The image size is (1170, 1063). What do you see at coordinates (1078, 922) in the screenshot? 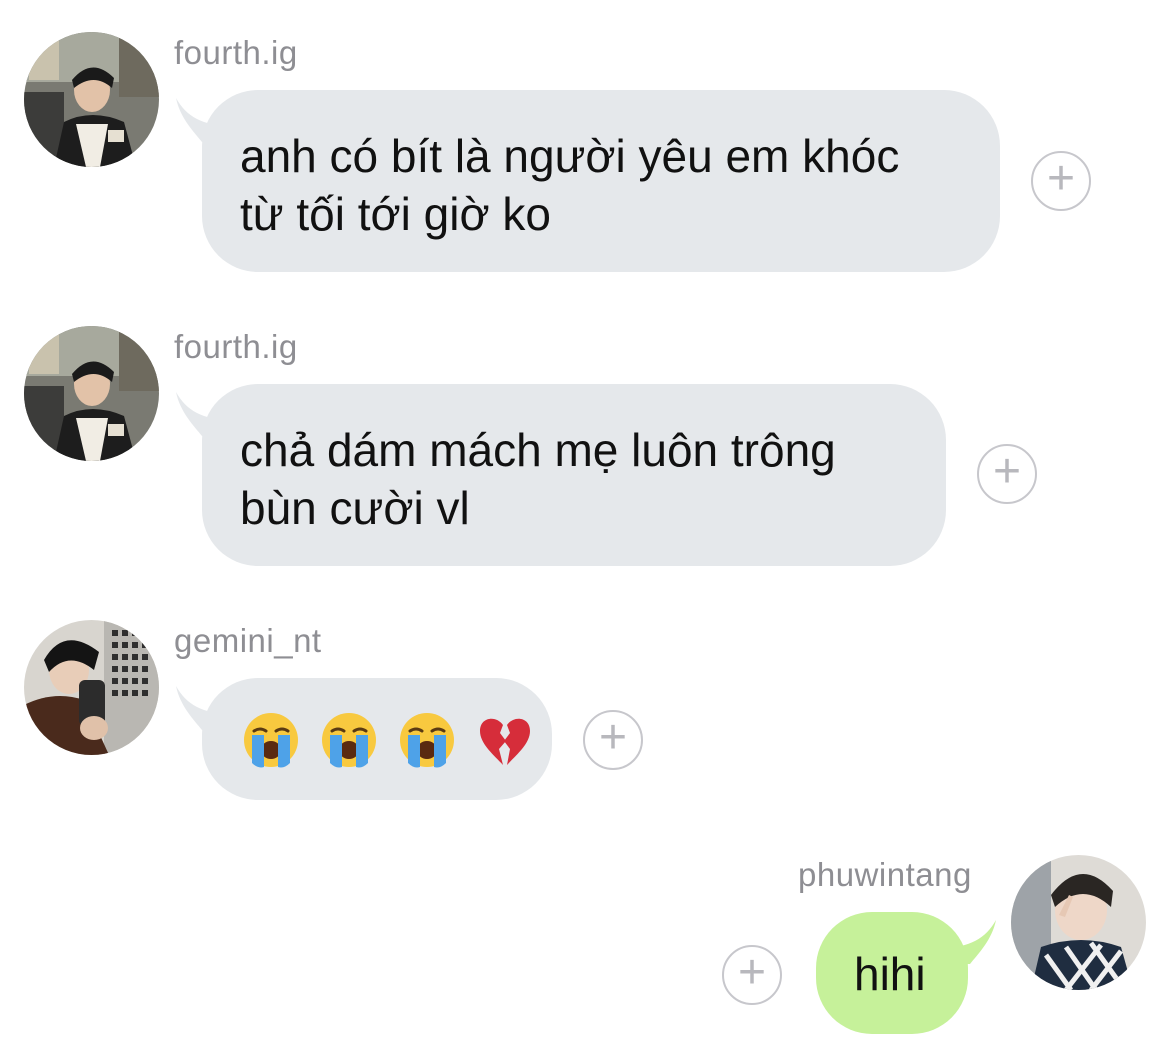
I see `avatar-phuwin` at bounding box center [1078, 922].